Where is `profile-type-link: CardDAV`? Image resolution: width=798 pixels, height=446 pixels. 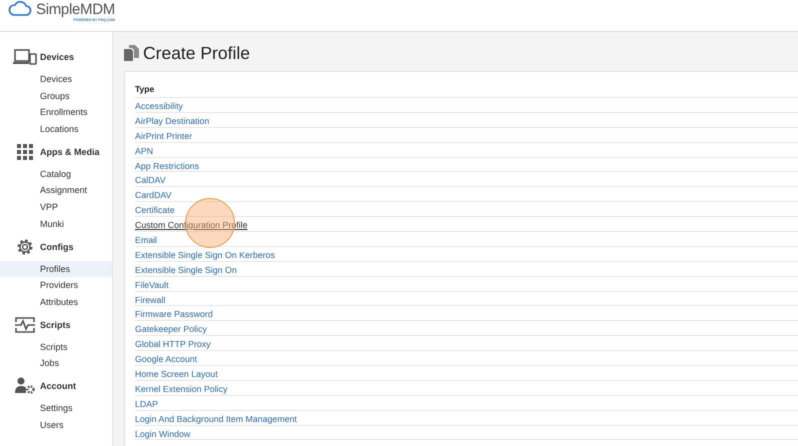 profile-type-link: CardDAV is located at coordinates (153, 195).